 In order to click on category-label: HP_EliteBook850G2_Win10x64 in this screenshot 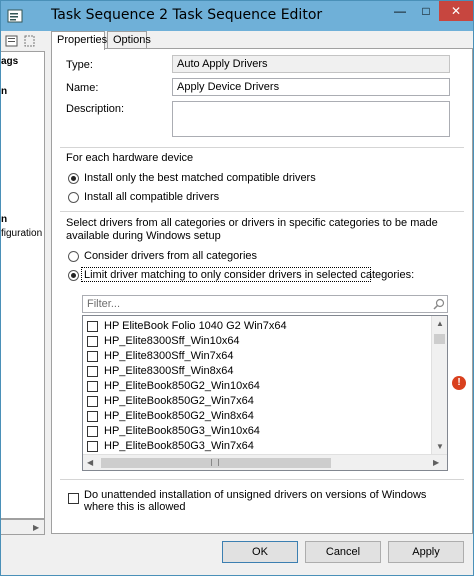, I will do `click(182, 386)`.